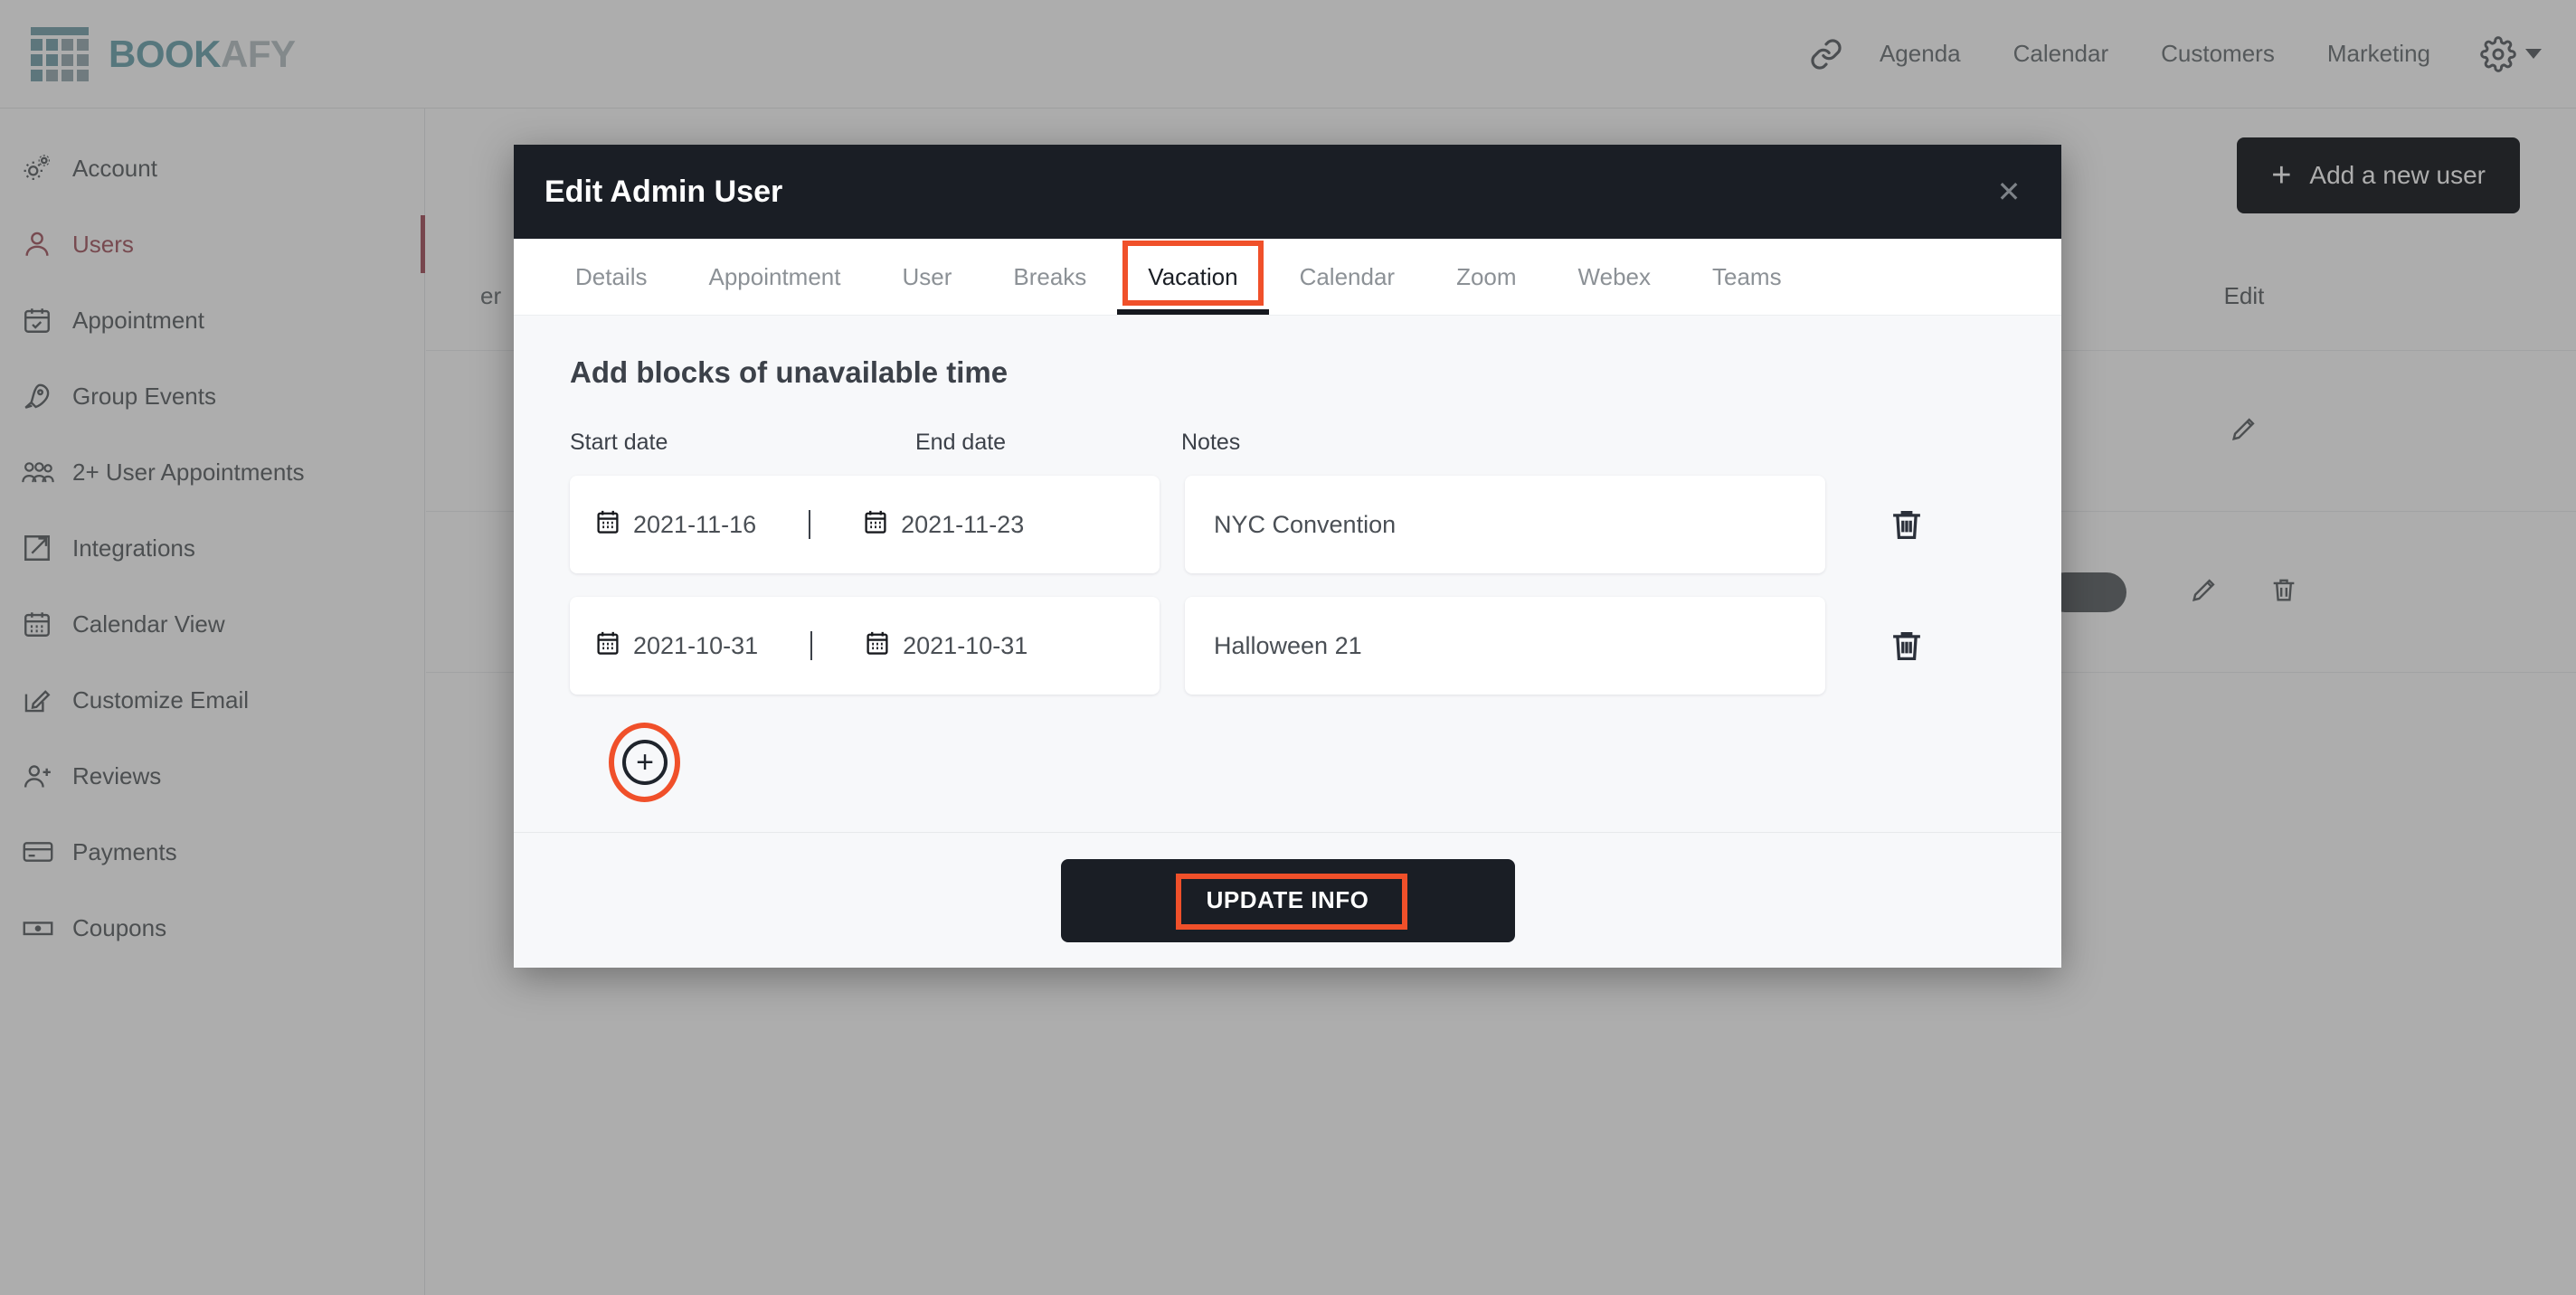 The height and width of the screenshot is (1295, 2576). I want to click on tab-webex: Webex, so click(1615, 277).